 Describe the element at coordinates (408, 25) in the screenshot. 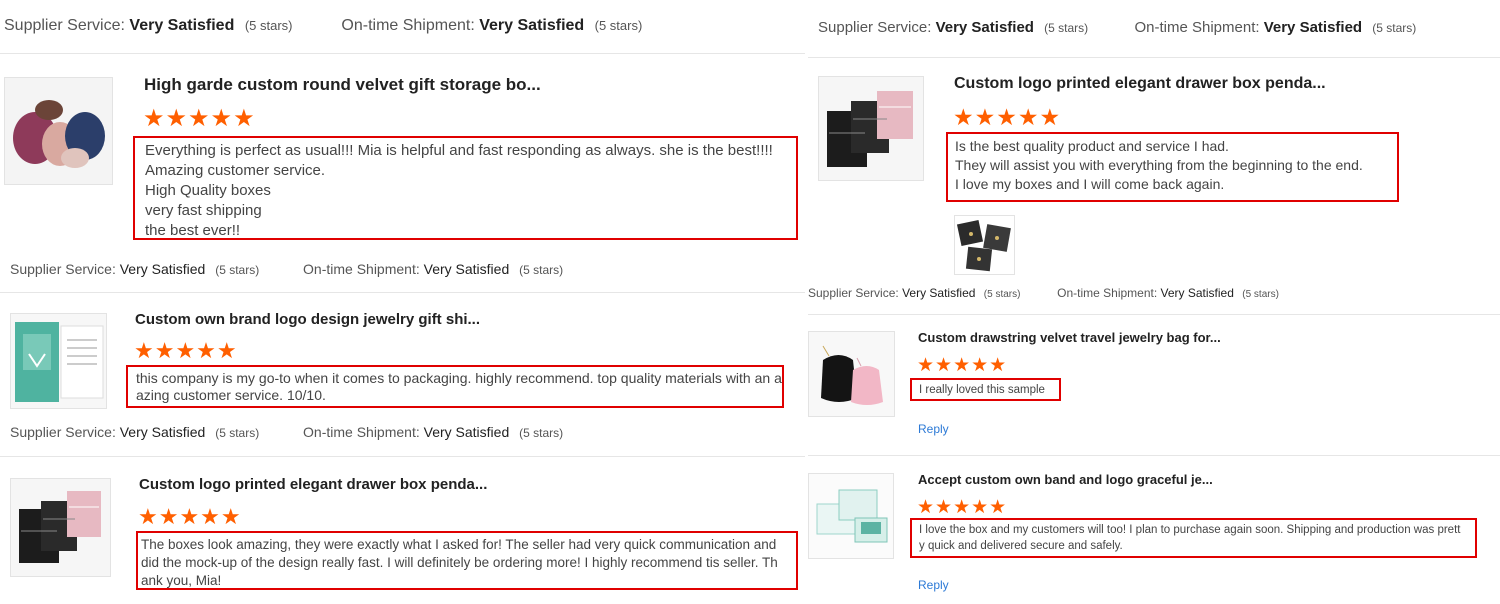

I see `ontime-shipment-label: On-time Shipment:` at that location.